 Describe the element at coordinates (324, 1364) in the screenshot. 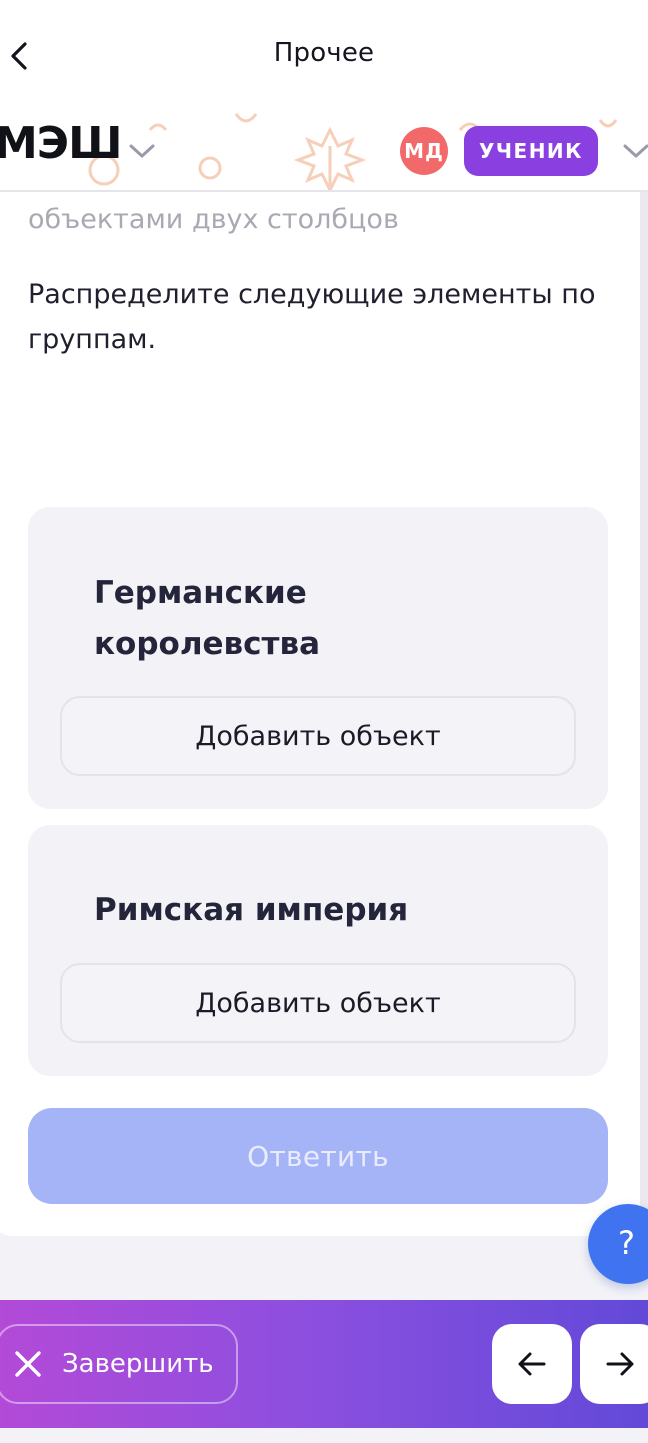

I see `bottom-bar: Завершить` at that location.